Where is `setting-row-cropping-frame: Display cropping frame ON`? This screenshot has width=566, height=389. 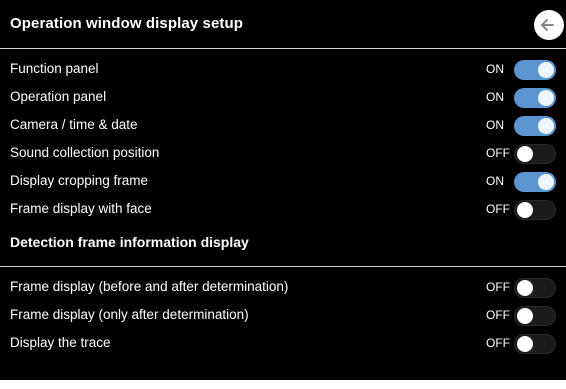 setting-row-cropping-frame: Display cropping frame ON is located at coordinates (283, 181).